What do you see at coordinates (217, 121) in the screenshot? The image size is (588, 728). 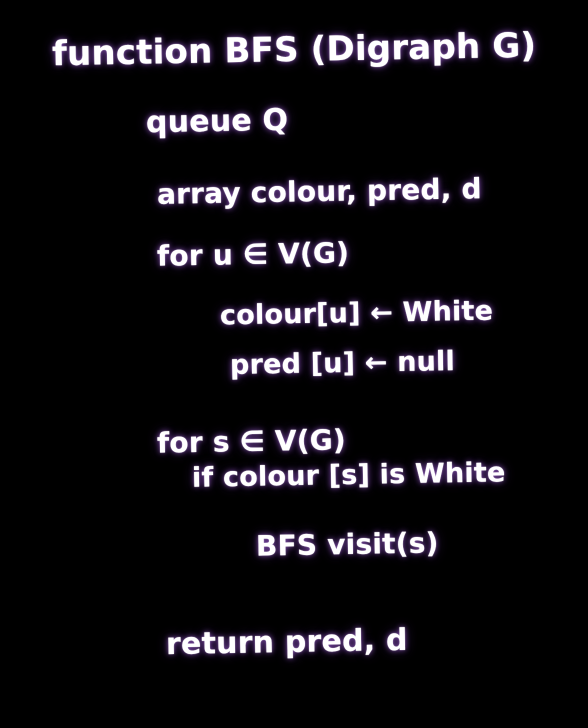 I see `pseudocode-line-queue-declaration: queue Q` at bounding box center [217, 121].